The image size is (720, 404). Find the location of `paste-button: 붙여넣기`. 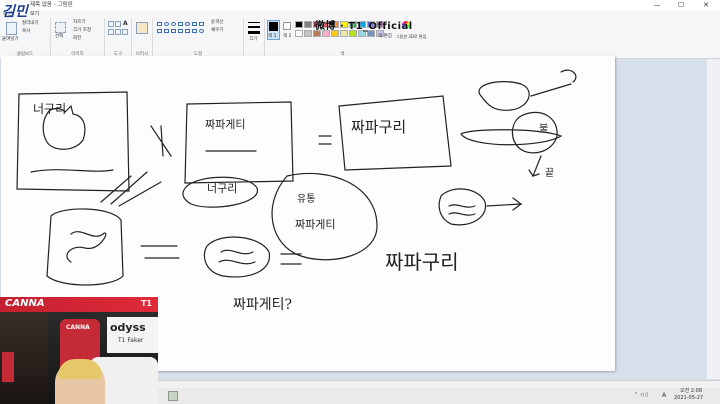

paste-button: 붙여넣기 is located at coordinates (10, 40).